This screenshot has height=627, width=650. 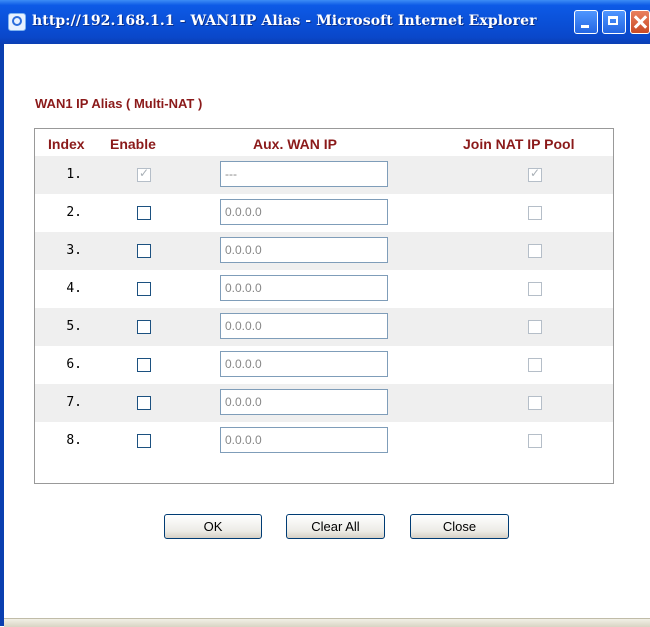 I want to click on column-header-enable: Enable, so click(x=133, y=144).